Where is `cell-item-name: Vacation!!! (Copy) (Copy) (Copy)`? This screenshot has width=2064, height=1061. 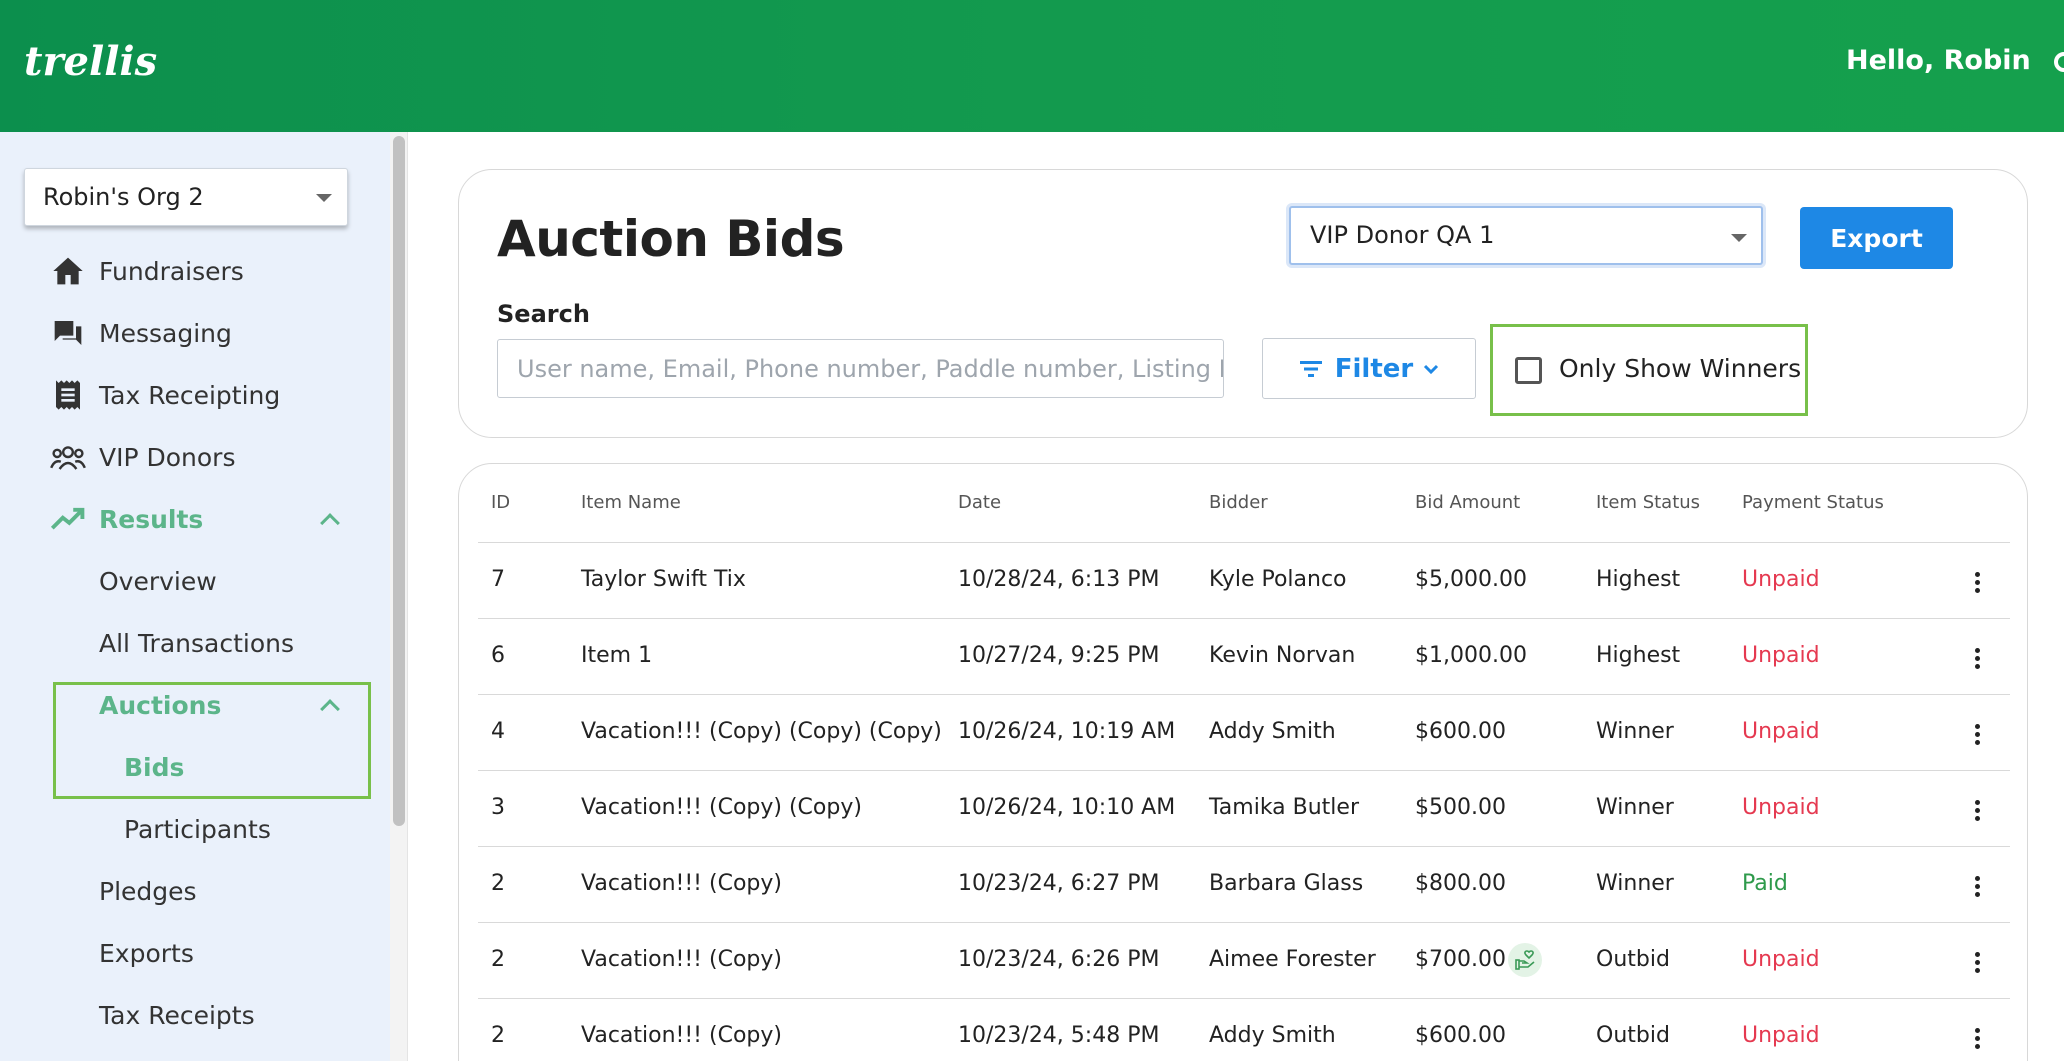
cell-item-name: Vacation!!! (Copy) (Copy) (Copy) is located at coordinates (761, 731).